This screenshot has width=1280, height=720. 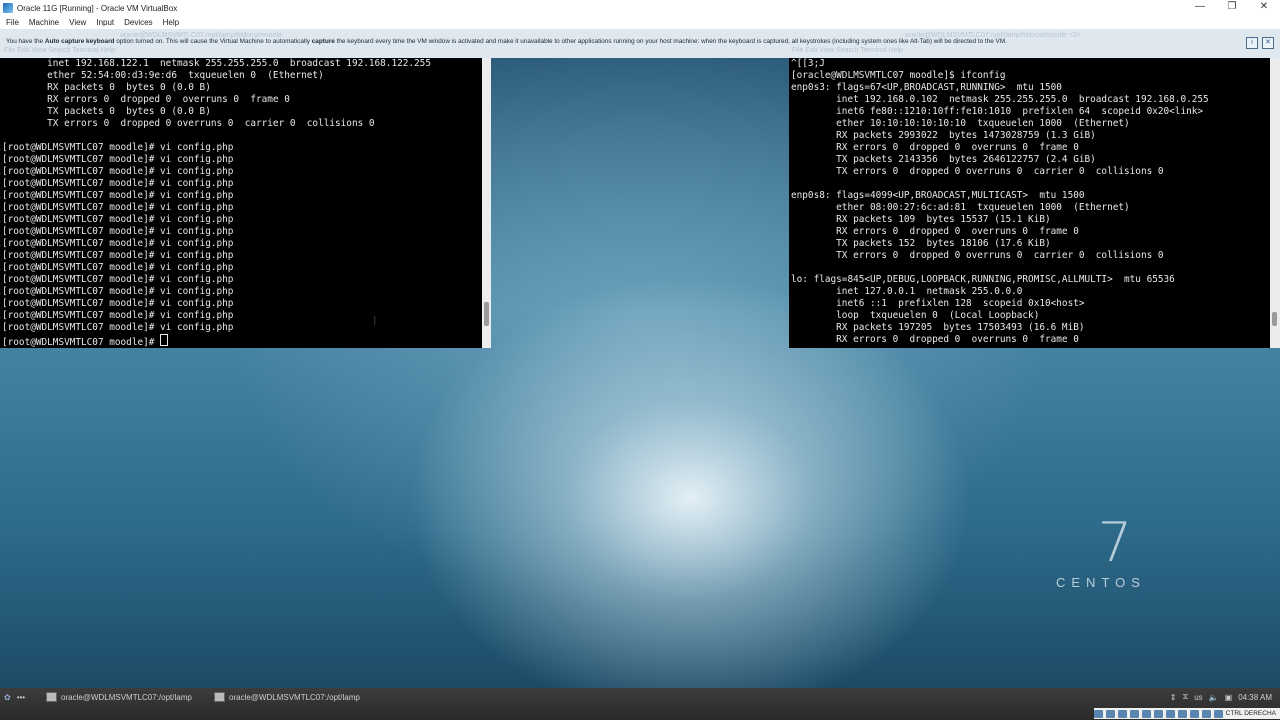 What do you see at coordinates (138, 22) in the screenshot?
I see `menu-devices: Devices` at bounding box center [138, 22].